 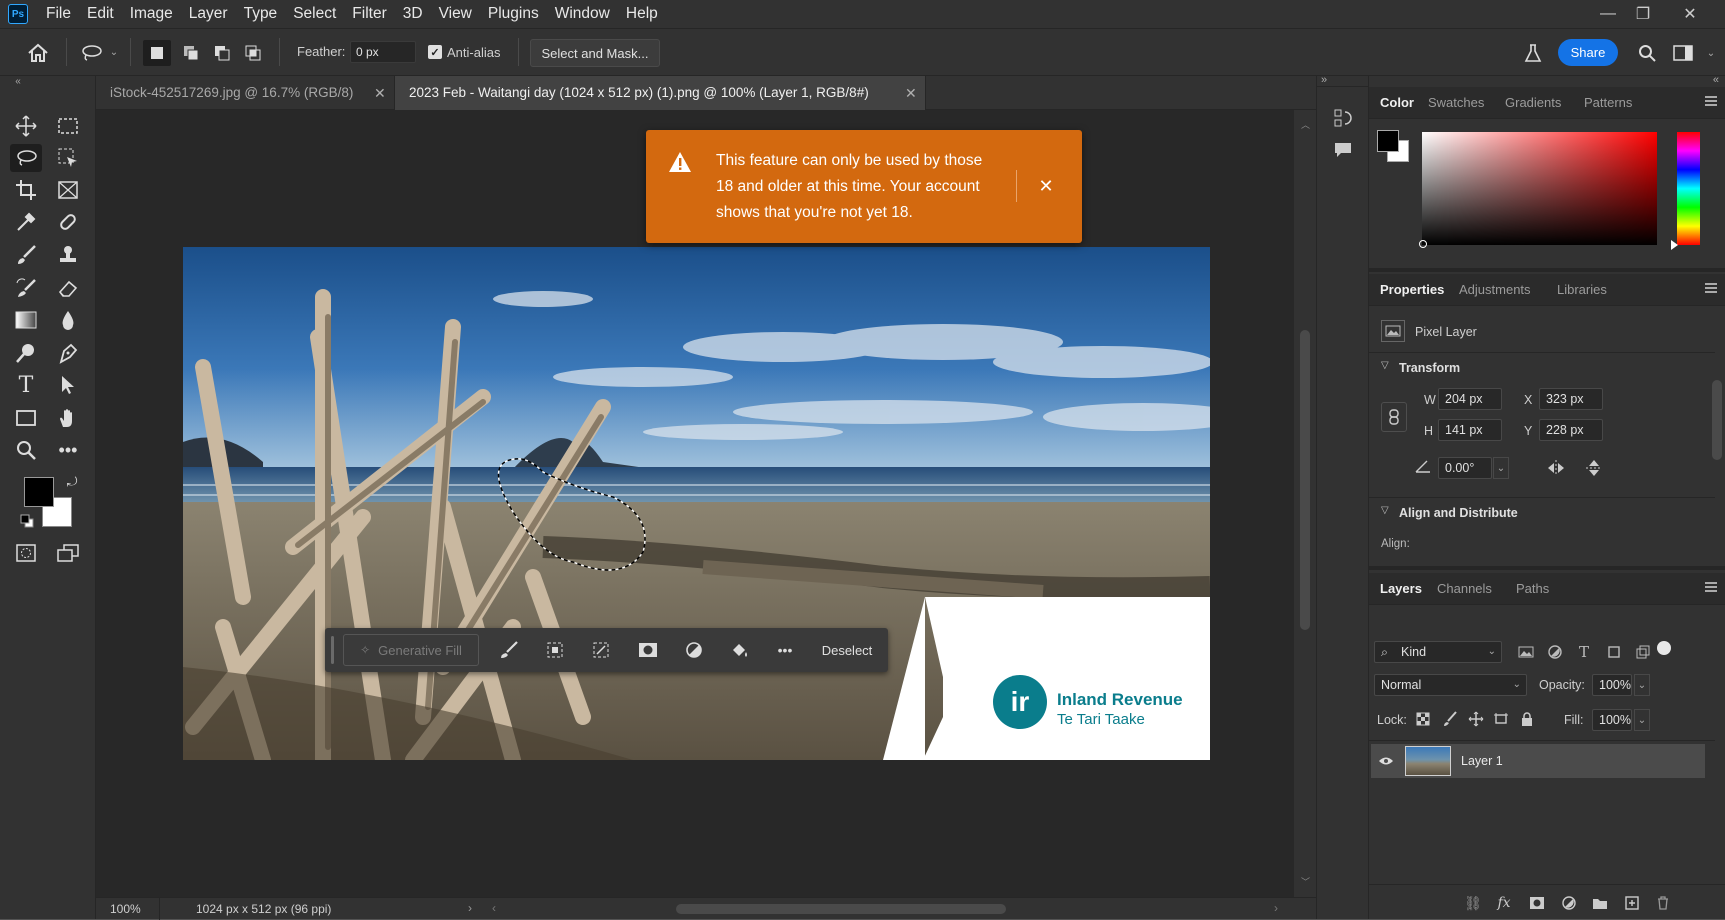 What do you see at coordinates (38, 53) in the screenshot?
I see `home-icon` at bounding box center [38, 53].